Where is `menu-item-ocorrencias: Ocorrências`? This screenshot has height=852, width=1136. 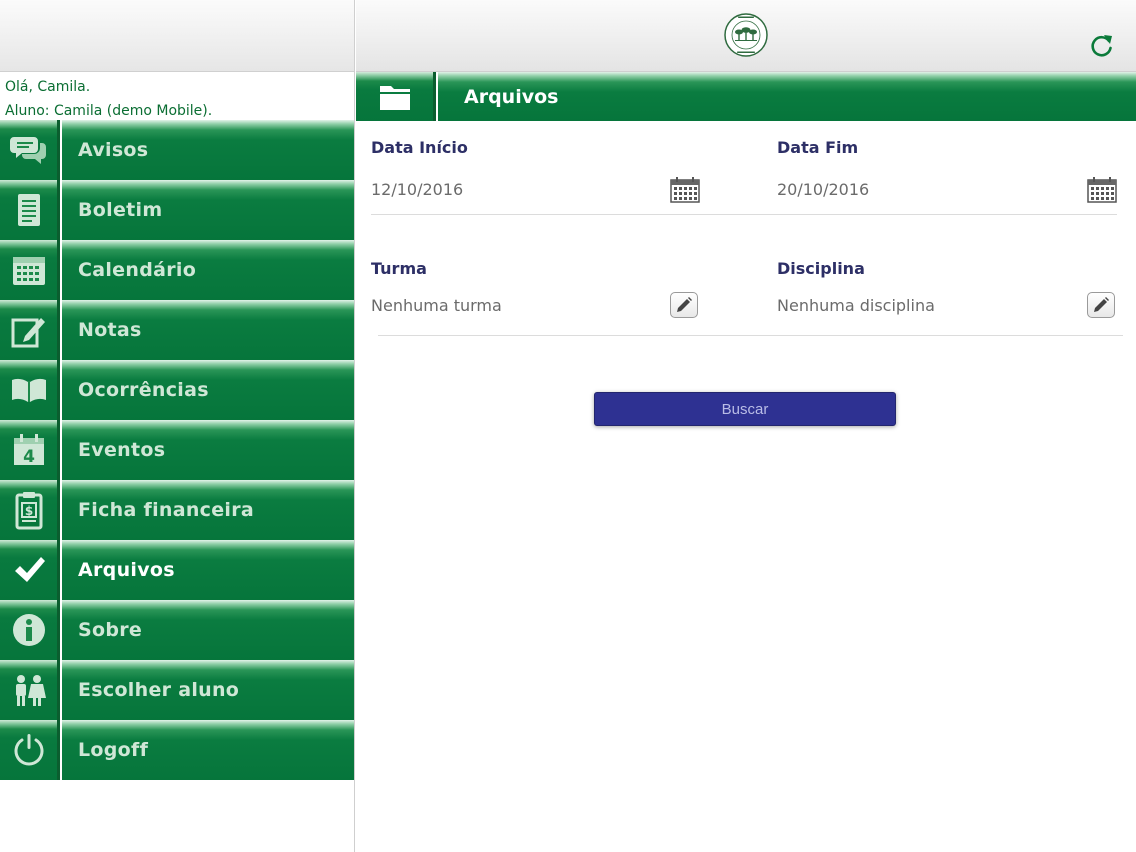 menu-item-ocorrencias: Ocorrências is located at coordinates (177, 390).